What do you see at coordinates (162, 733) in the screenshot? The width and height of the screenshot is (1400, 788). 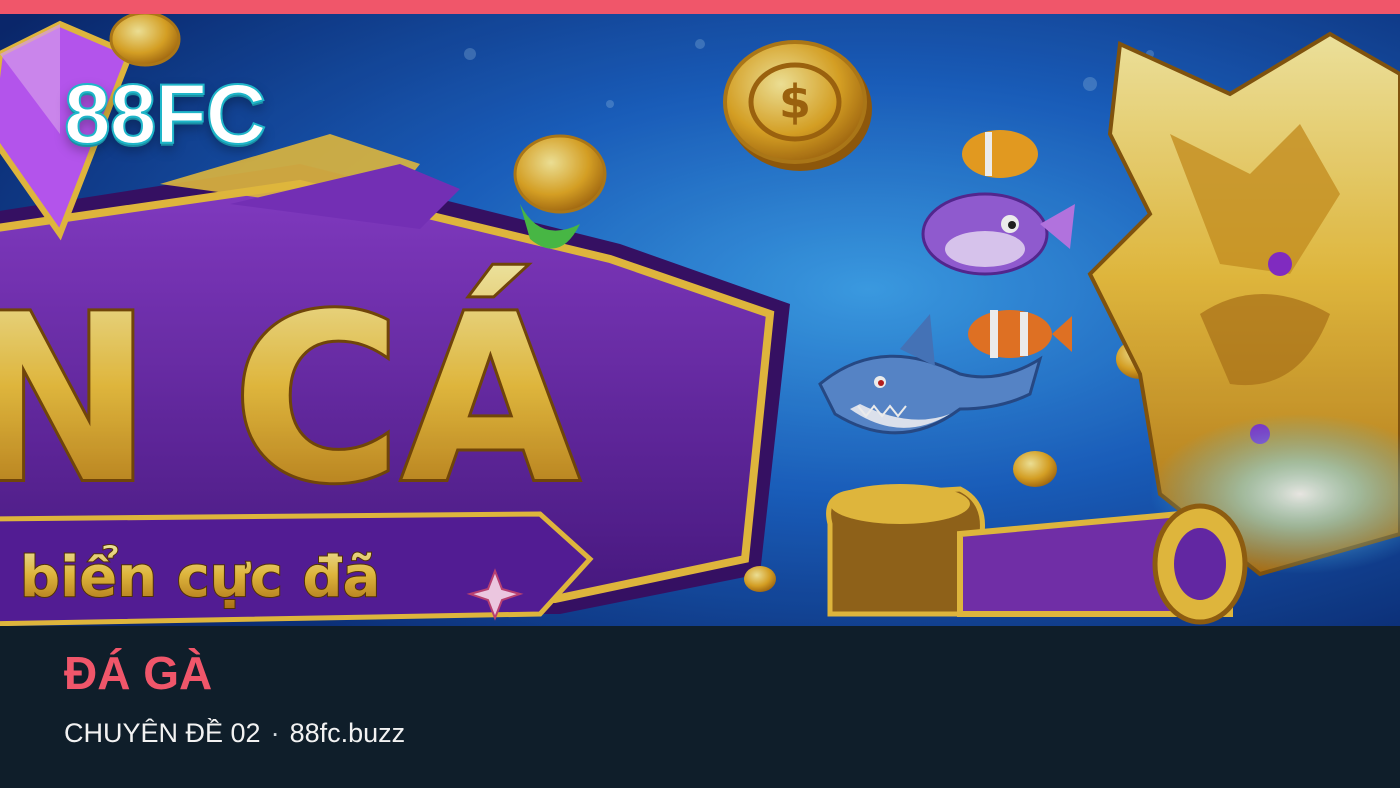 I see `topic-label: CHUYÊN ĐỀ 02` at bounding box center [162, 733].